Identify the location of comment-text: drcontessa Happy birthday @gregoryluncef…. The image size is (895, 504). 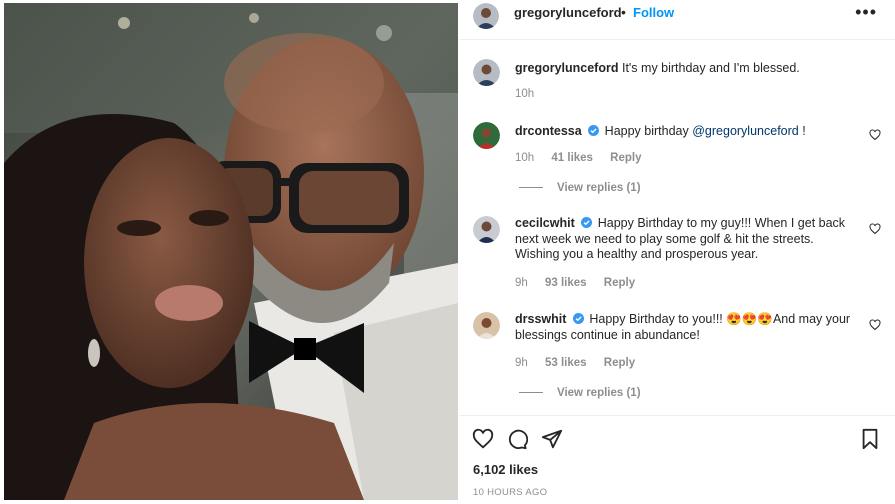
(685, 132).